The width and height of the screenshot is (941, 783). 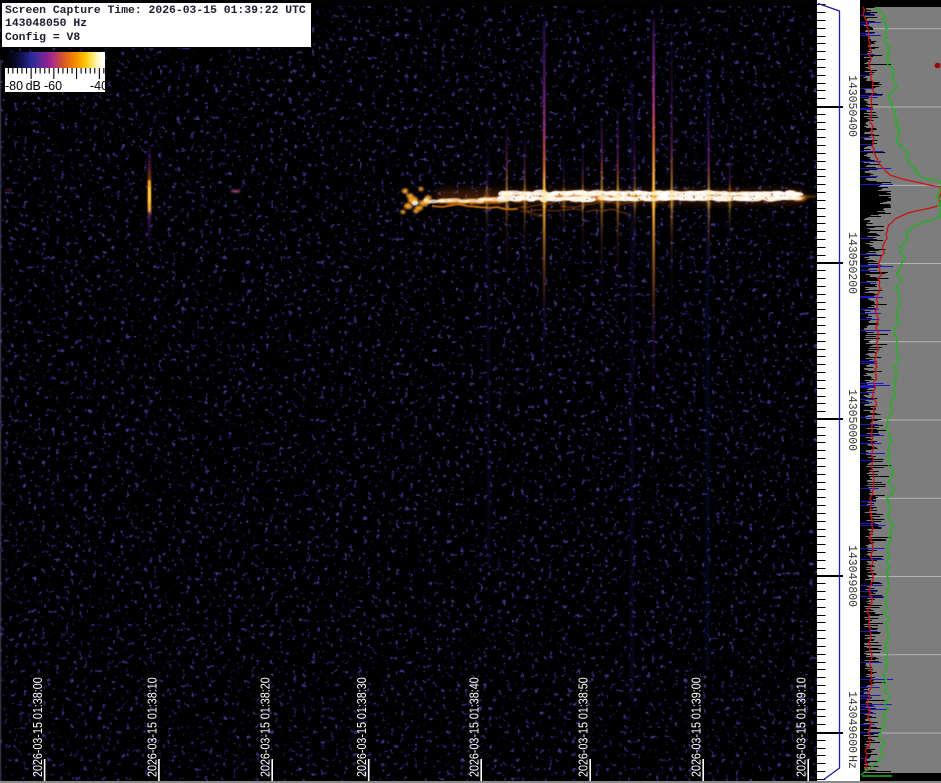 I want to click on svg-text: 2026-03-15 01:39:10, so click(x=802, y=727).